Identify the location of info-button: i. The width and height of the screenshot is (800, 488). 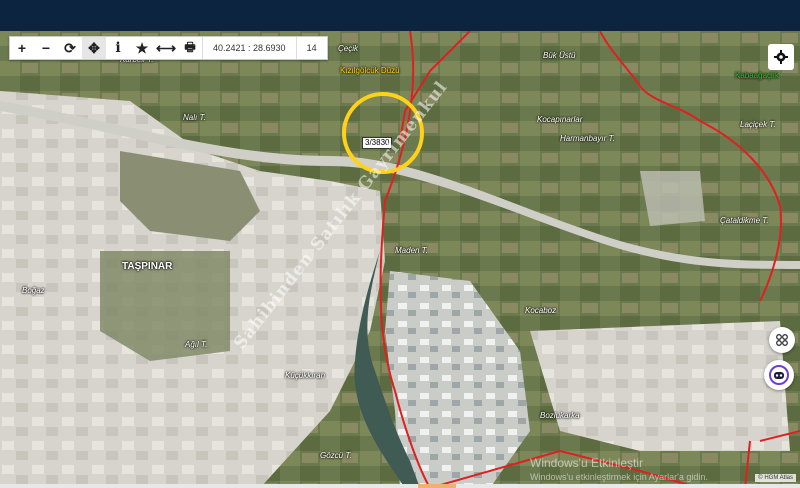
(118, 48).